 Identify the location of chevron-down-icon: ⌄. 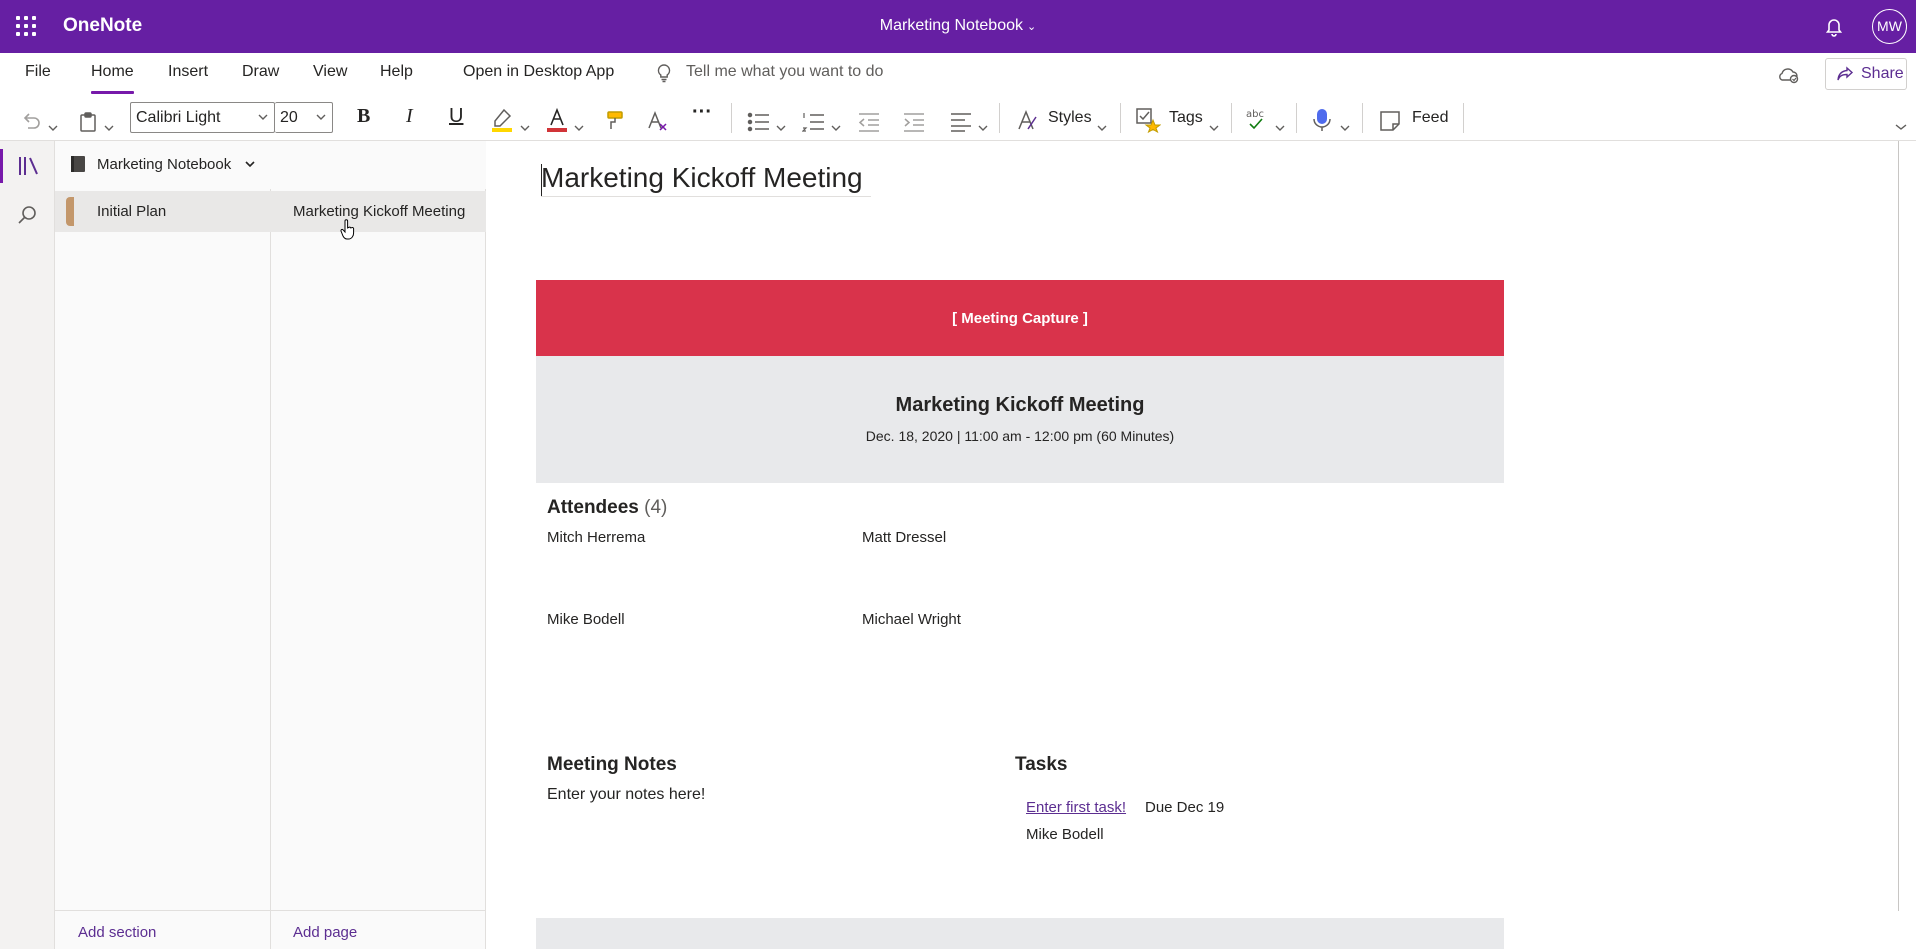
(1031, 27).